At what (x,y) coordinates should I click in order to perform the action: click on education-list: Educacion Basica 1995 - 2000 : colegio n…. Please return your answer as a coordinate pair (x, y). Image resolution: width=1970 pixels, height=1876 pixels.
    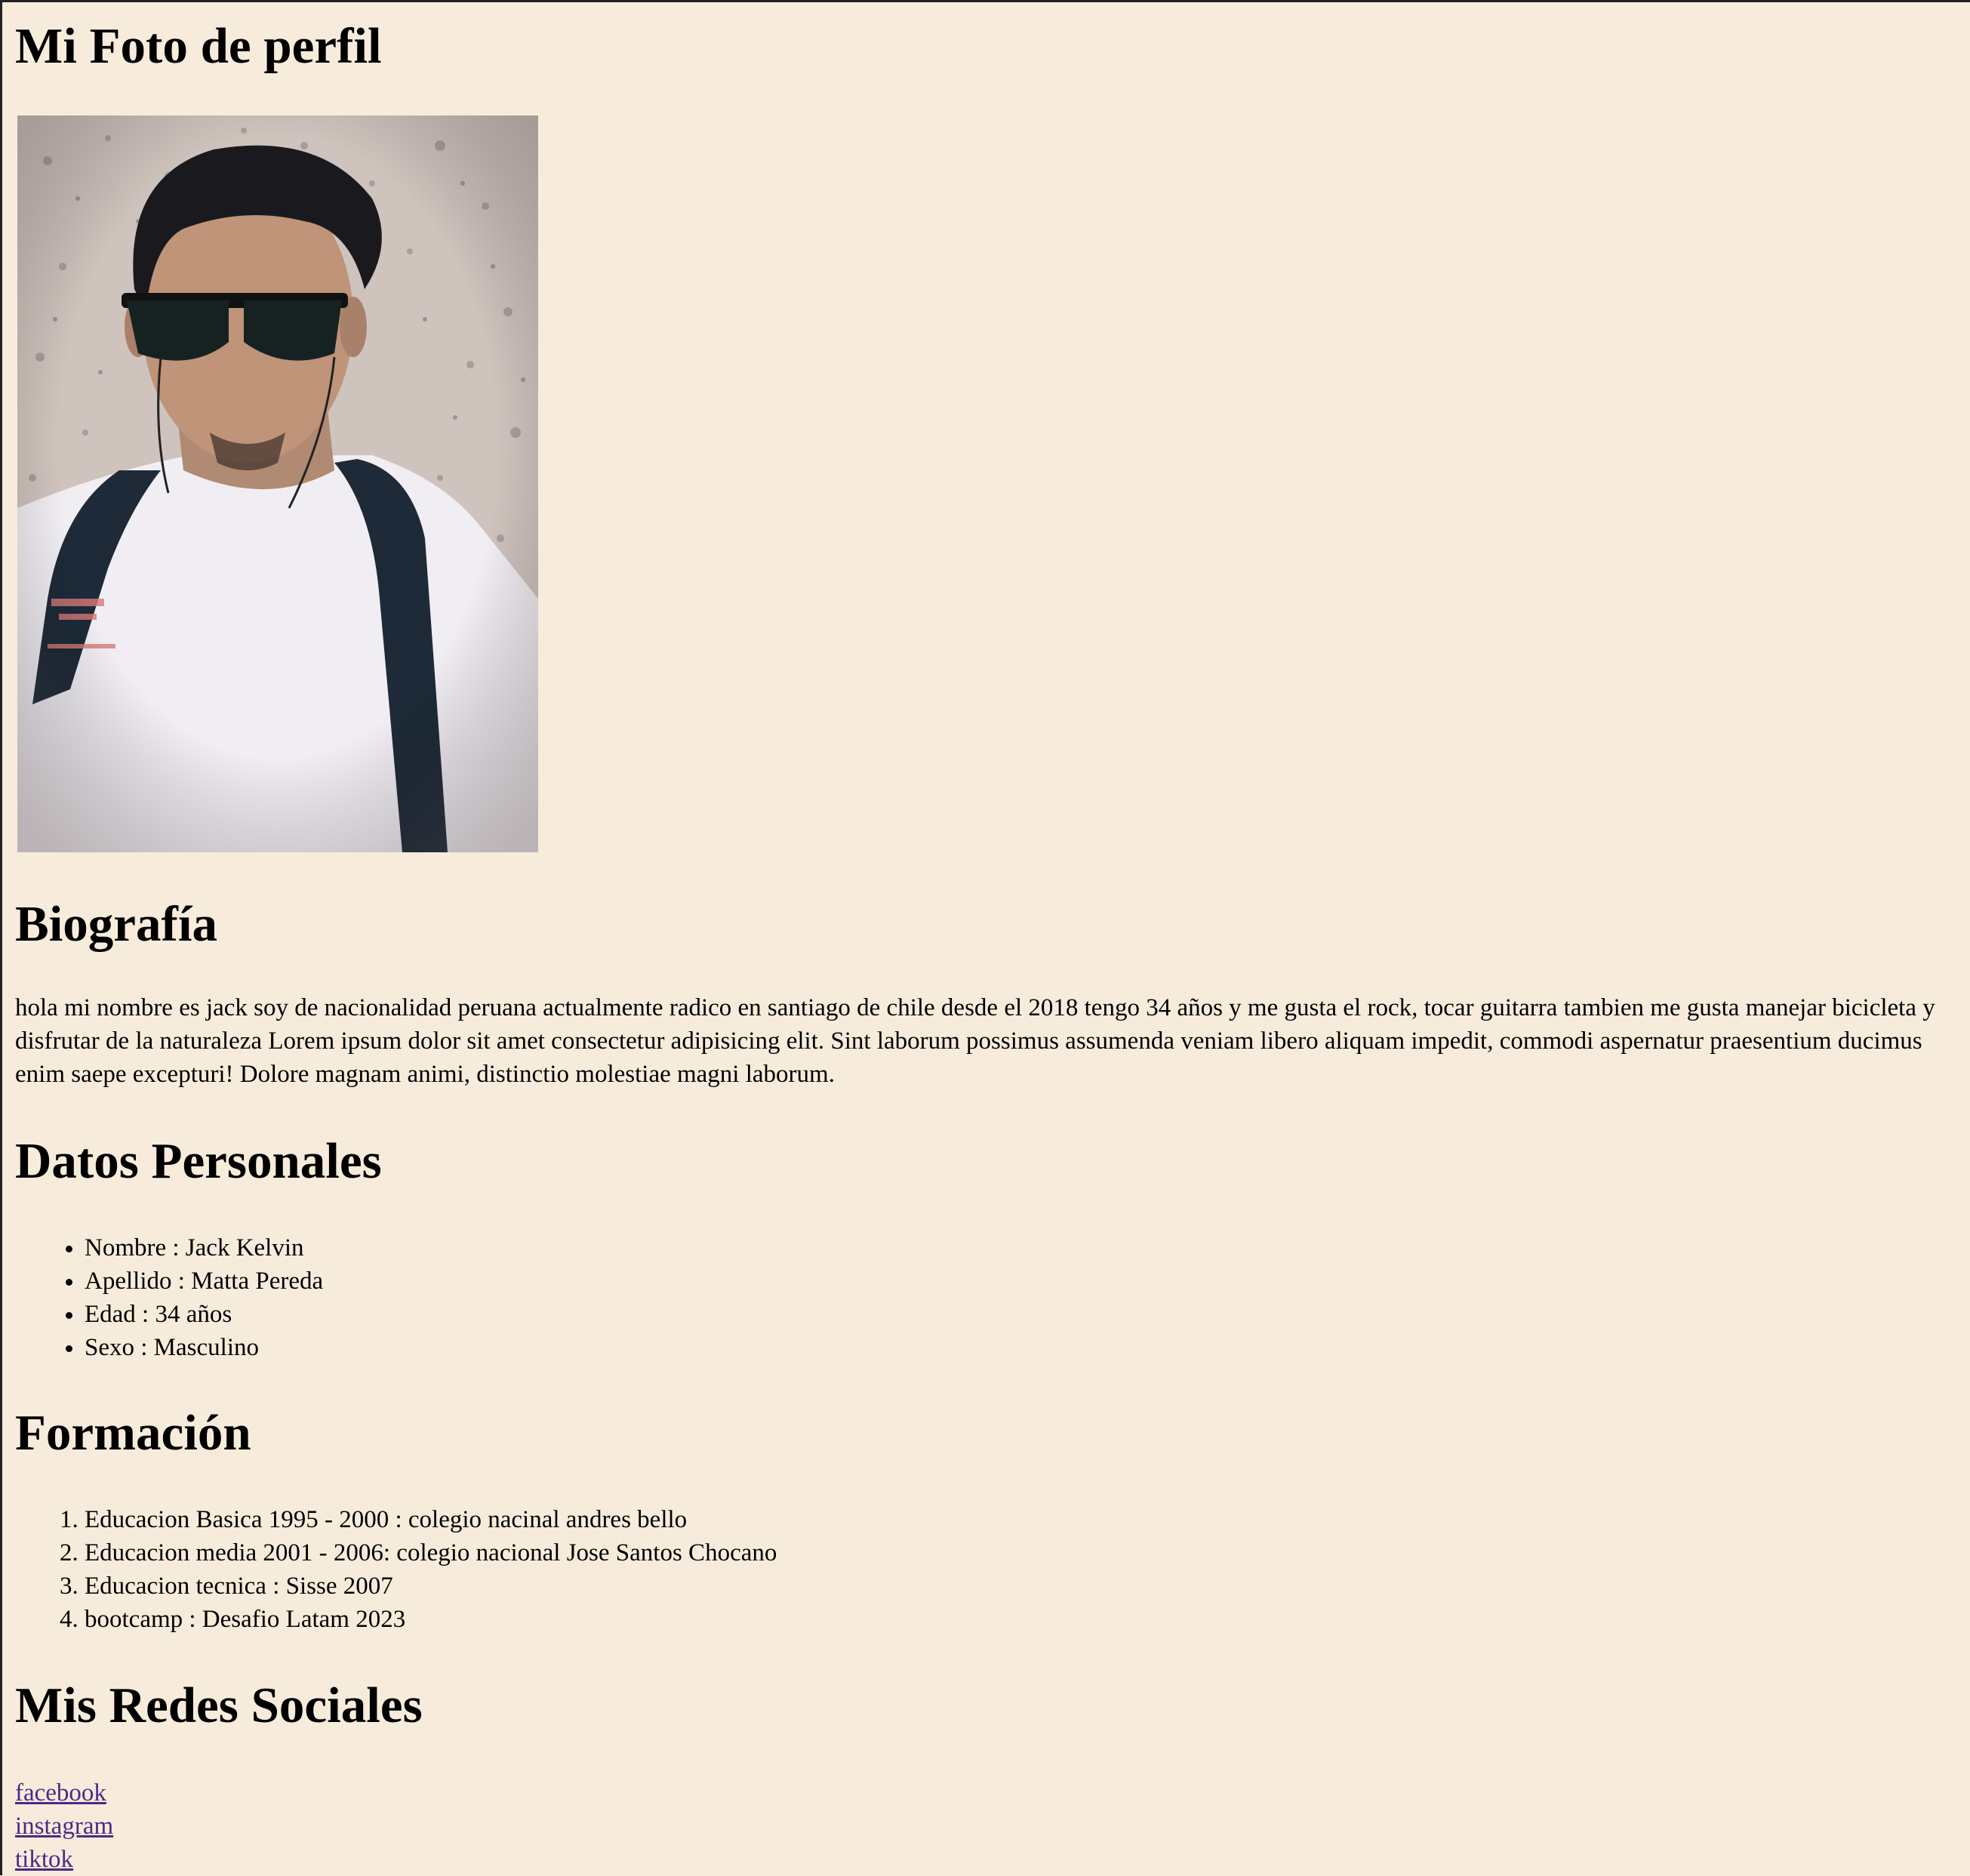
    Looking at the image, I should click on (396, 1569).